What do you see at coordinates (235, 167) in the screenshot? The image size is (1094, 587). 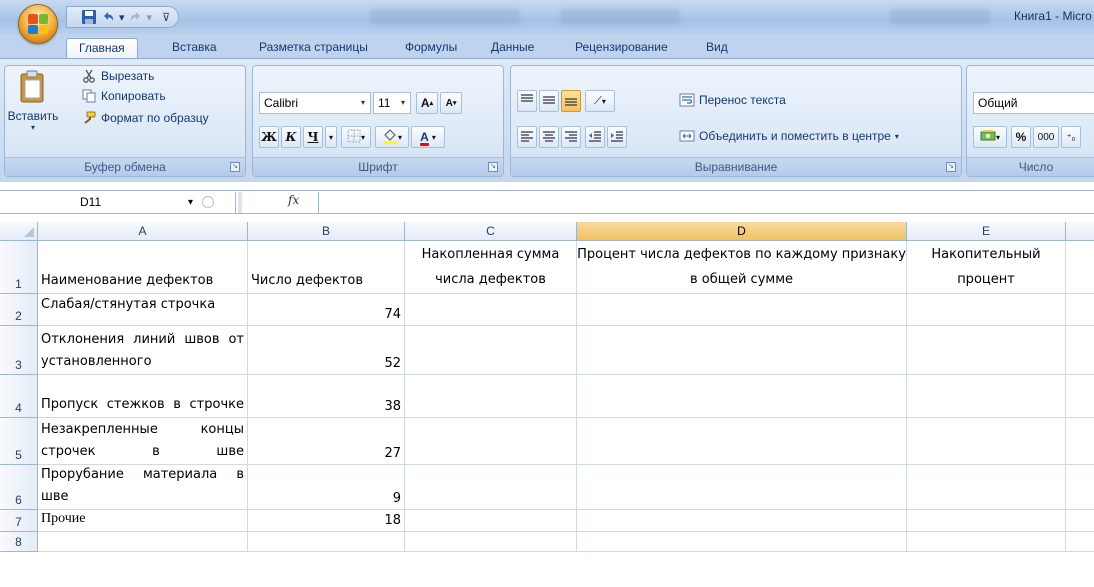 I see `clipboard-launcher-icon: ↘` at bounding box center [235, 167].